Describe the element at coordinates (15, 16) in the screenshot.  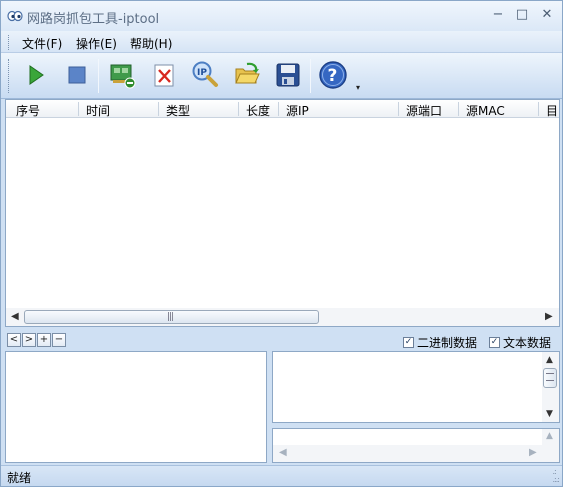
I see `app-eyes-icon` at that location.